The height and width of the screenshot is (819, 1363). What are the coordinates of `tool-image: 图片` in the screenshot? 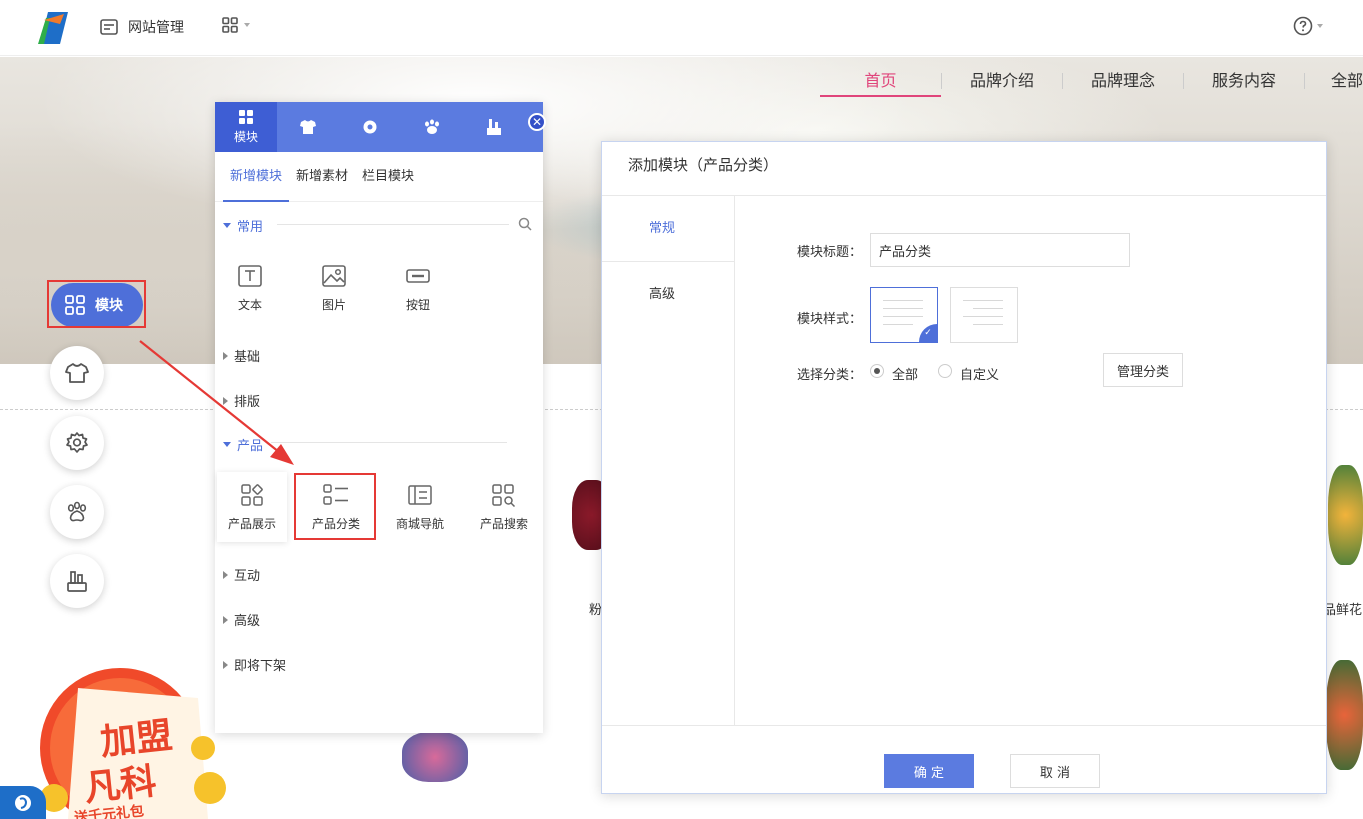 It's located at (334, 288).